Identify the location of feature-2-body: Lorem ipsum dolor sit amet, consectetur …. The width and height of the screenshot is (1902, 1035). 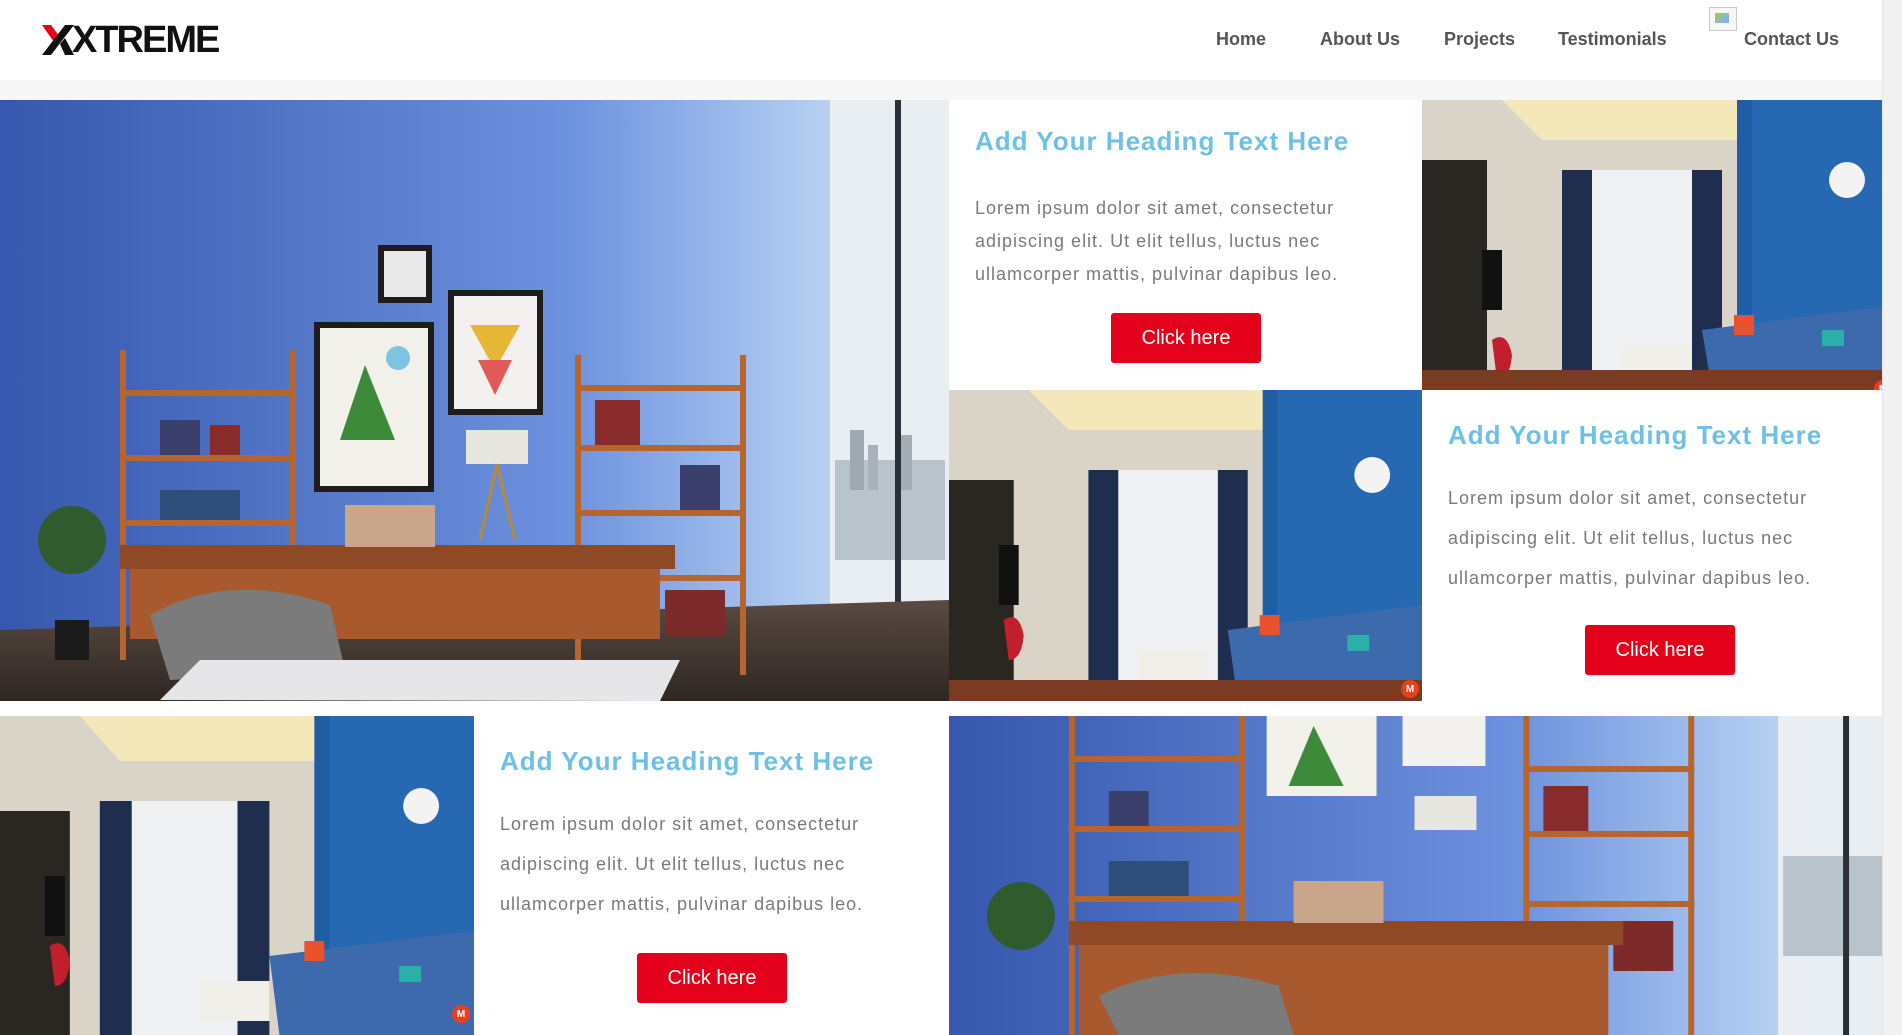
(1630, 538).